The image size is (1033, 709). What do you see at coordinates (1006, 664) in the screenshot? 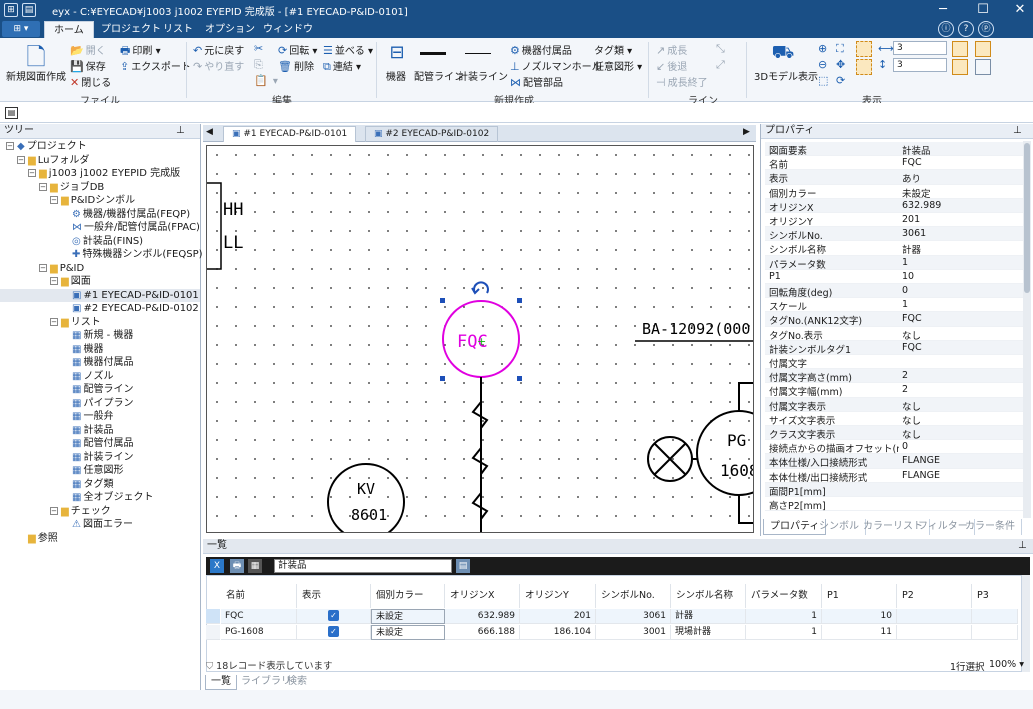
I see `zoom-select: 100% ▾` at bounding box center [1006, 664].